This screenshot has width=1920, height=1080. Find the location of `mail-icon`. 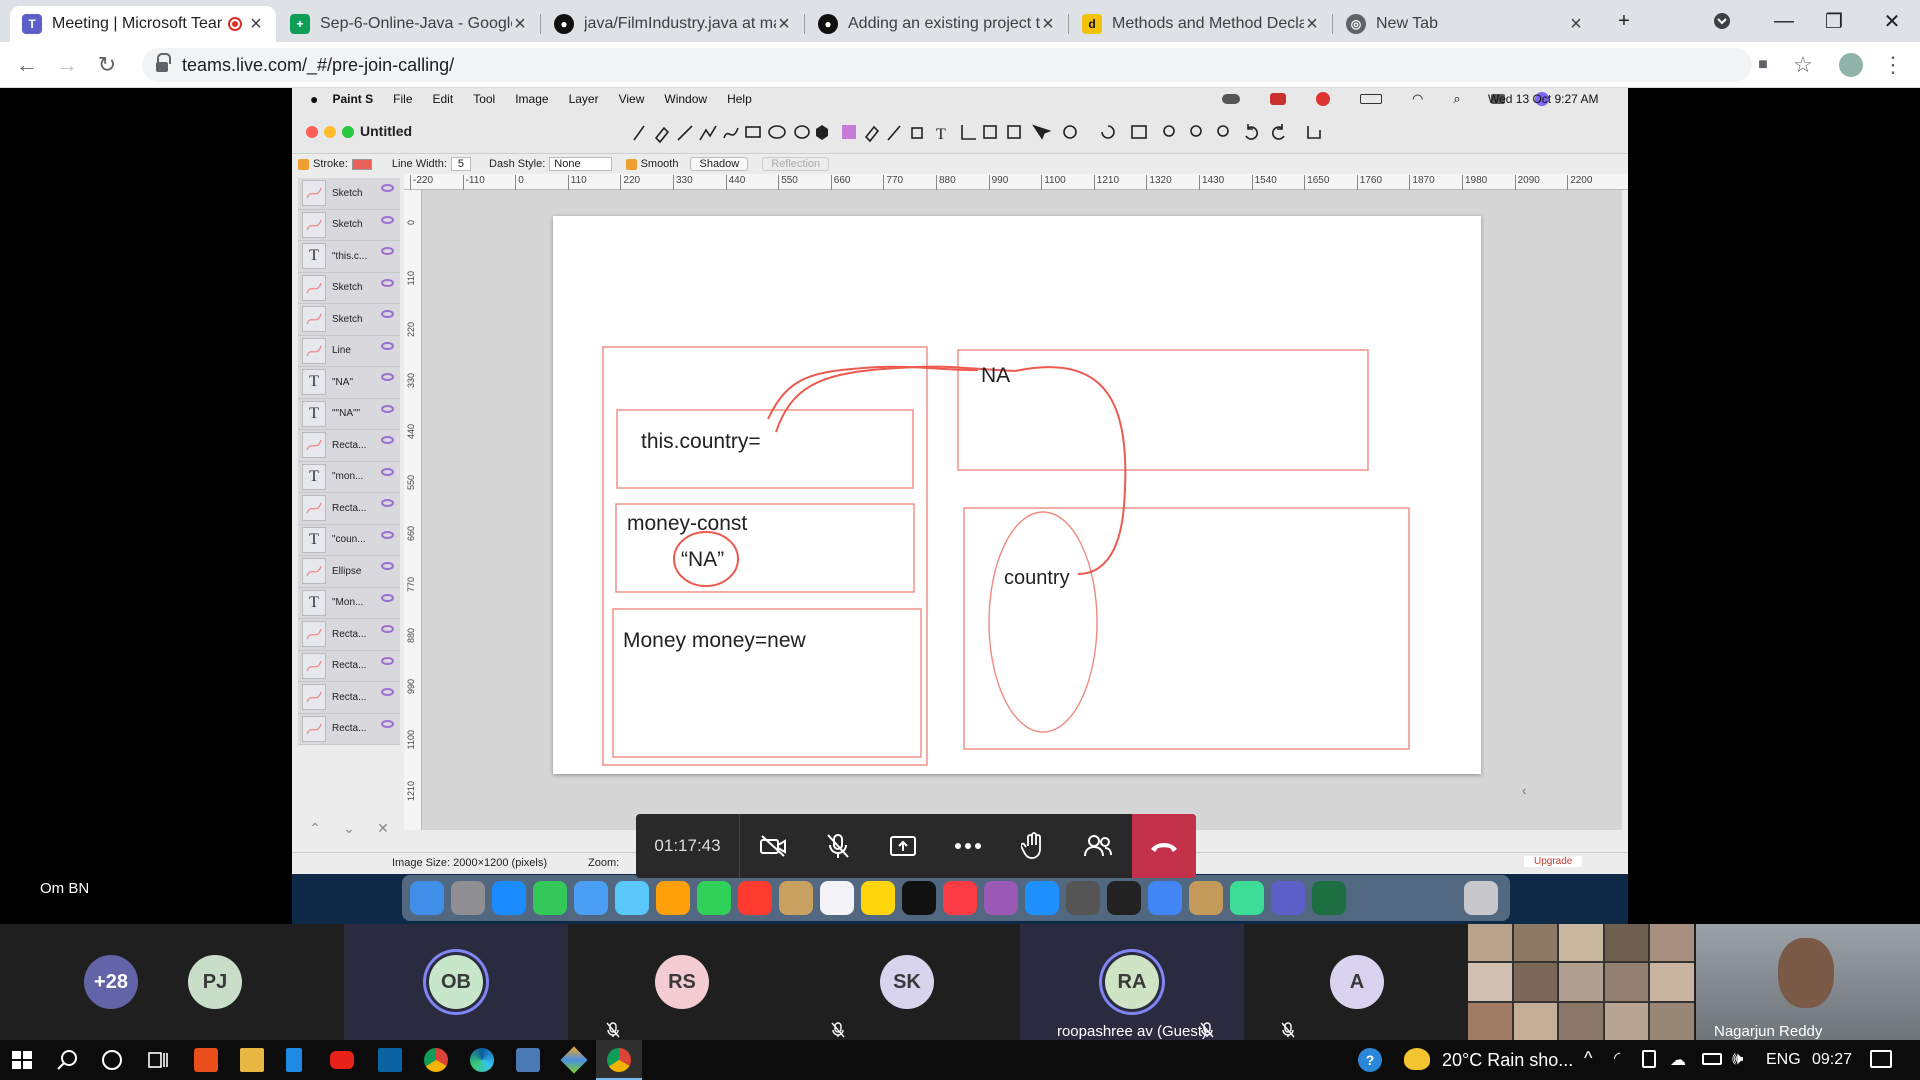

mail-icon is located at coordinates (390, 1060).